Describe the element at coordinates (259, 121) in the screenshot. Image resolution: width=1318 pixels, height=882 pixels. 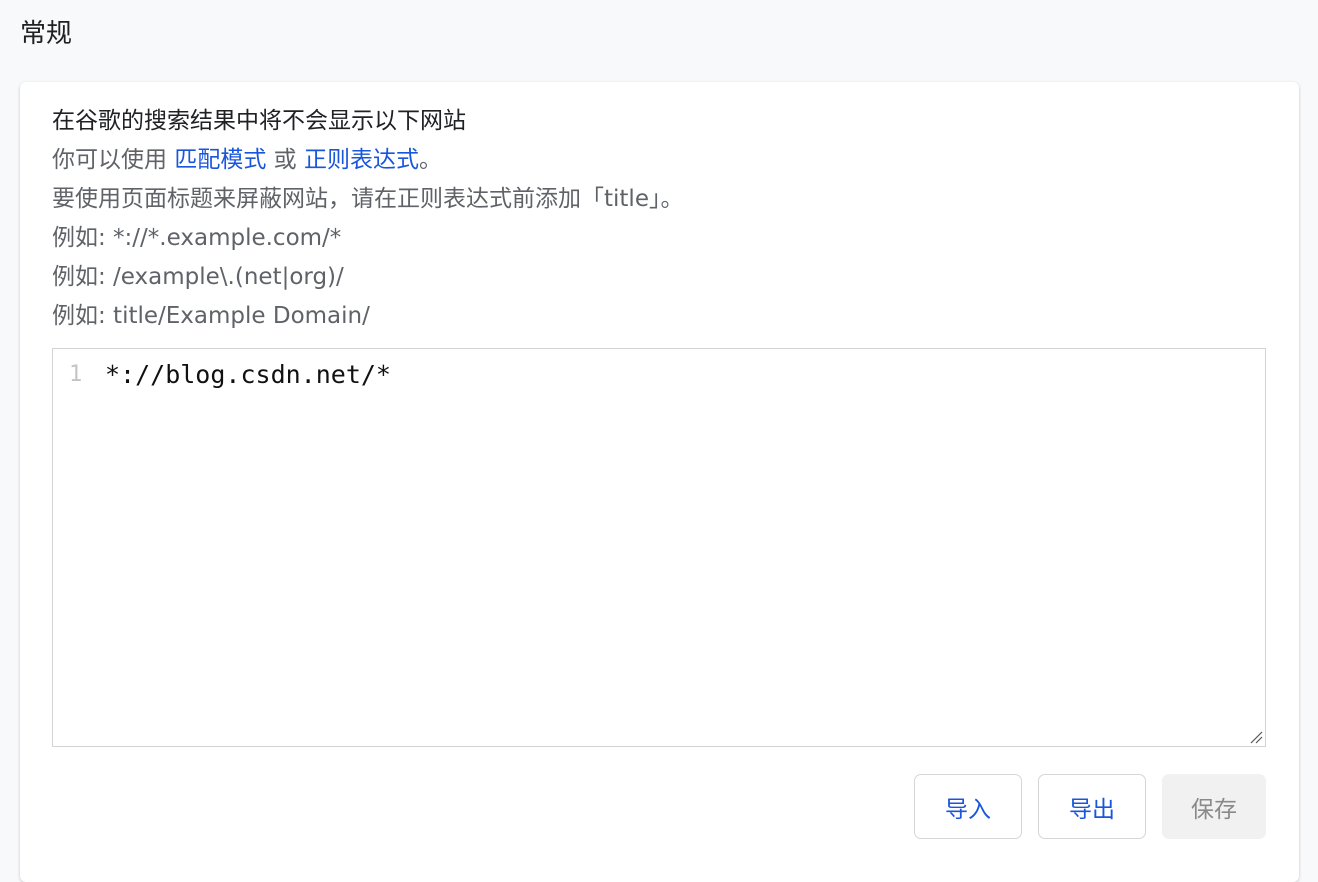
I see `description-heading: 在谷歌的搜索结果中将不会显示以下网站` at that location.